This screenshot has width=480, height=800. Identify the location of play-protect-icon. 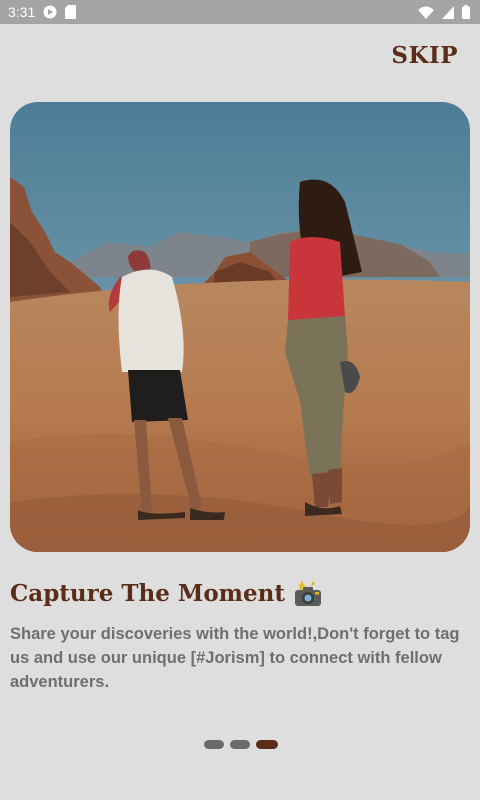
(50, 12).